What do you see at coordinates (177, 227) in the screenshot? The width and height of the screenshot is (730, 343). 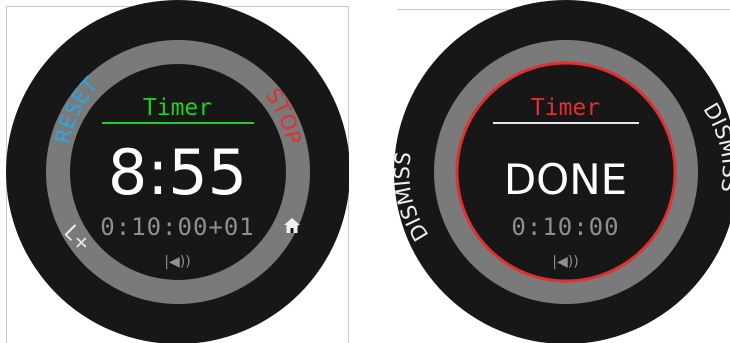 I see `timer-duration: 0:10:00+01` at bounding box center [177, 227].